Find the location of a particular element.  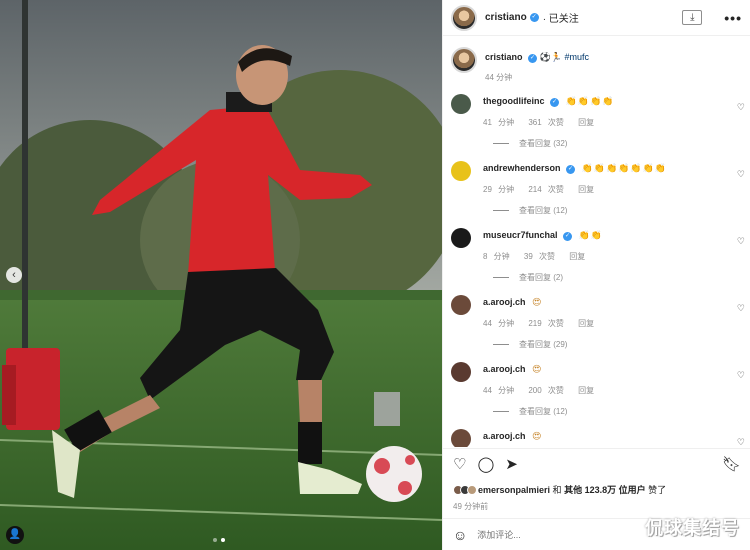

football is located at coordinates (394, 474).